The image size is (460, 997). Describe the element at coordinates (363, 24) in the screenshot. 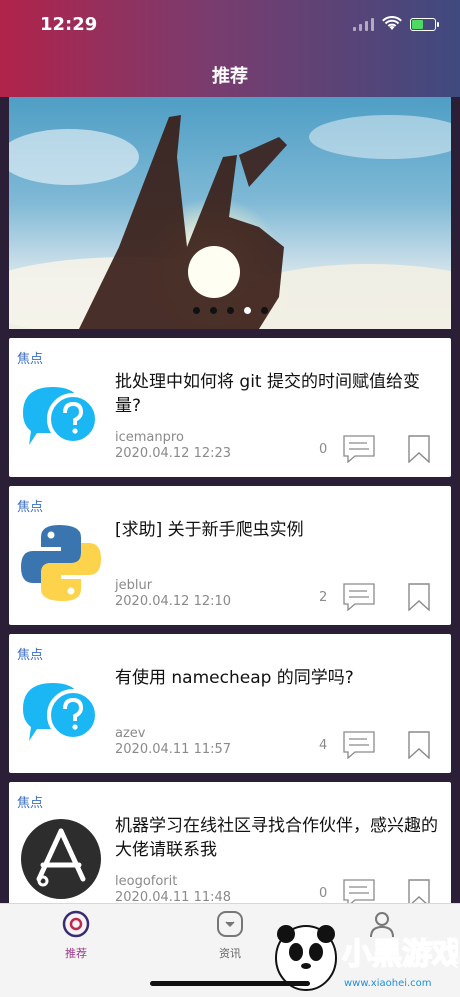

I see `cellular-signal-icon` at that location.